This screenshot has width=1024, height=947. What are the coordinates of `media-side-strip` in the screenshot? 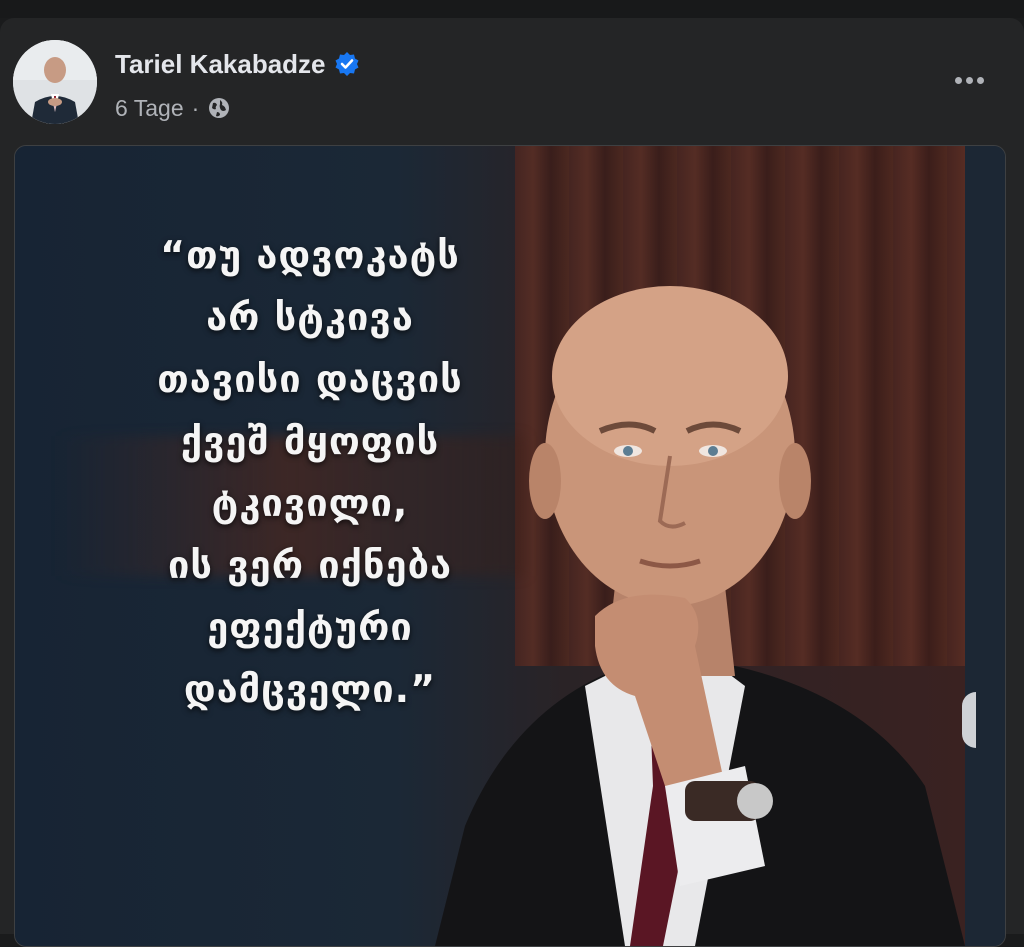 It's located at (985, 546).